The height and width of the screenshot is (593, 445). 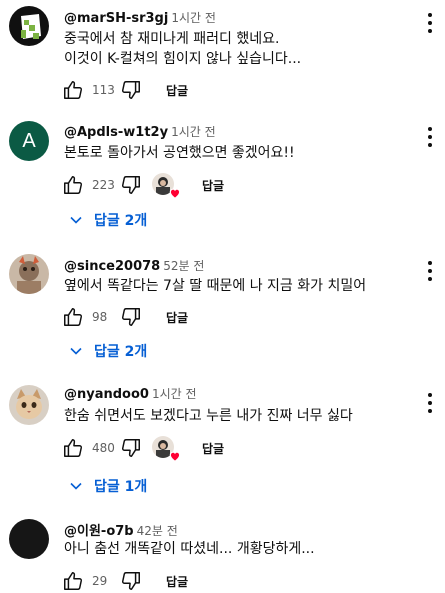 What do you see at coordinates (215, 286) in the screenshot?
I see `comment-text-line: 옆에서 똑같다는 7살 딸 때문에 나 지금 화가 치밀어` at bounding box center [215, 286].